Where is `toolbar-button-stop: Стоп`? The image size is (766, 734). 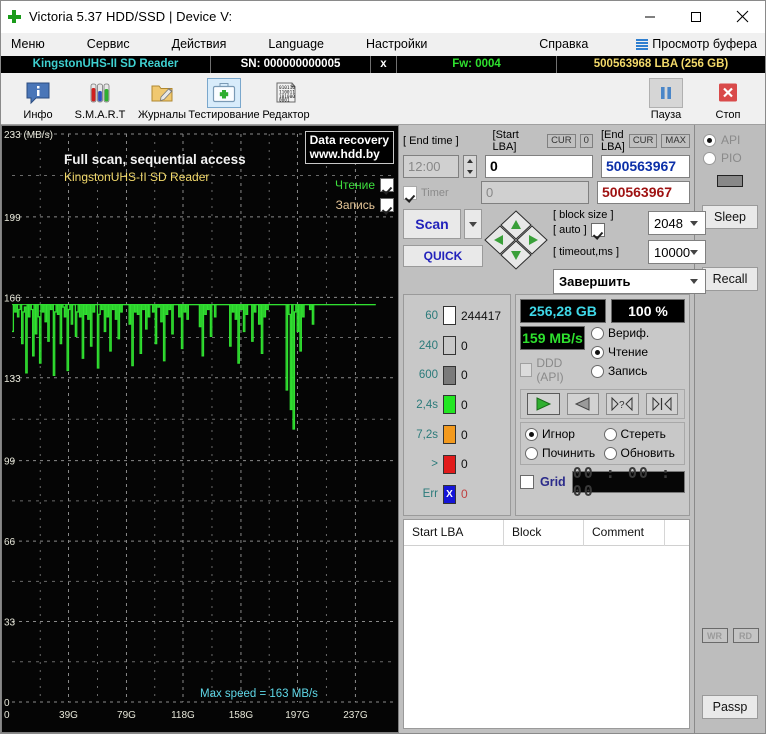 toolbar-button-stop: Стоп is located at coordinates (728, 100).